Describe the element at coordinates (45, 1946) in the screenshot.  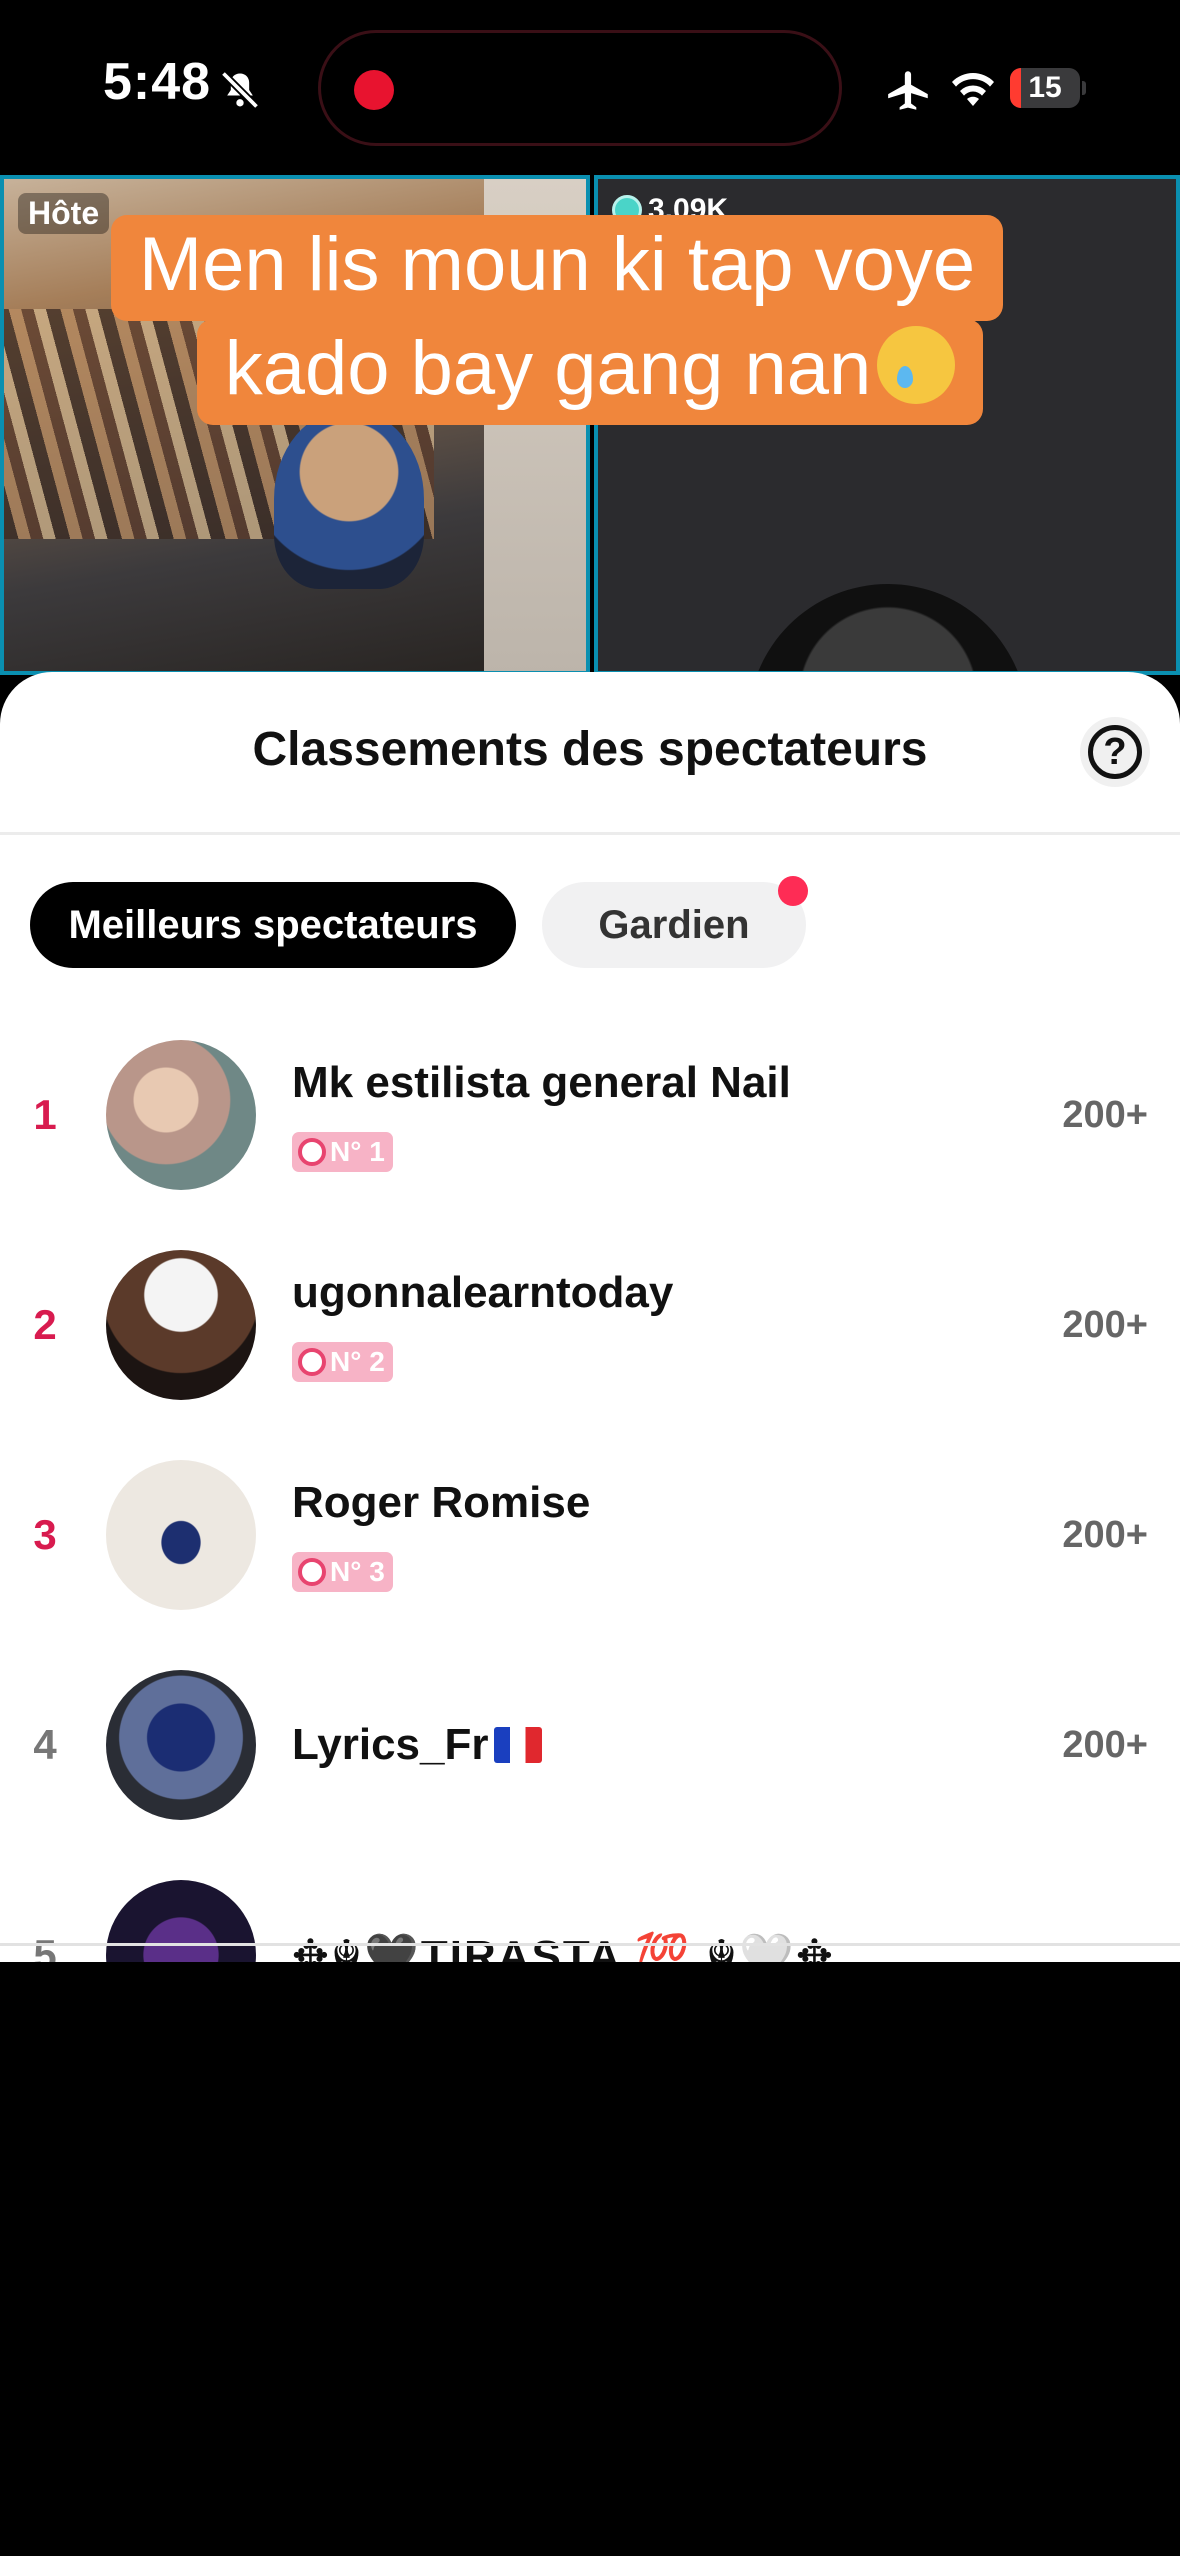
I see `rank-number: 5` at that location.